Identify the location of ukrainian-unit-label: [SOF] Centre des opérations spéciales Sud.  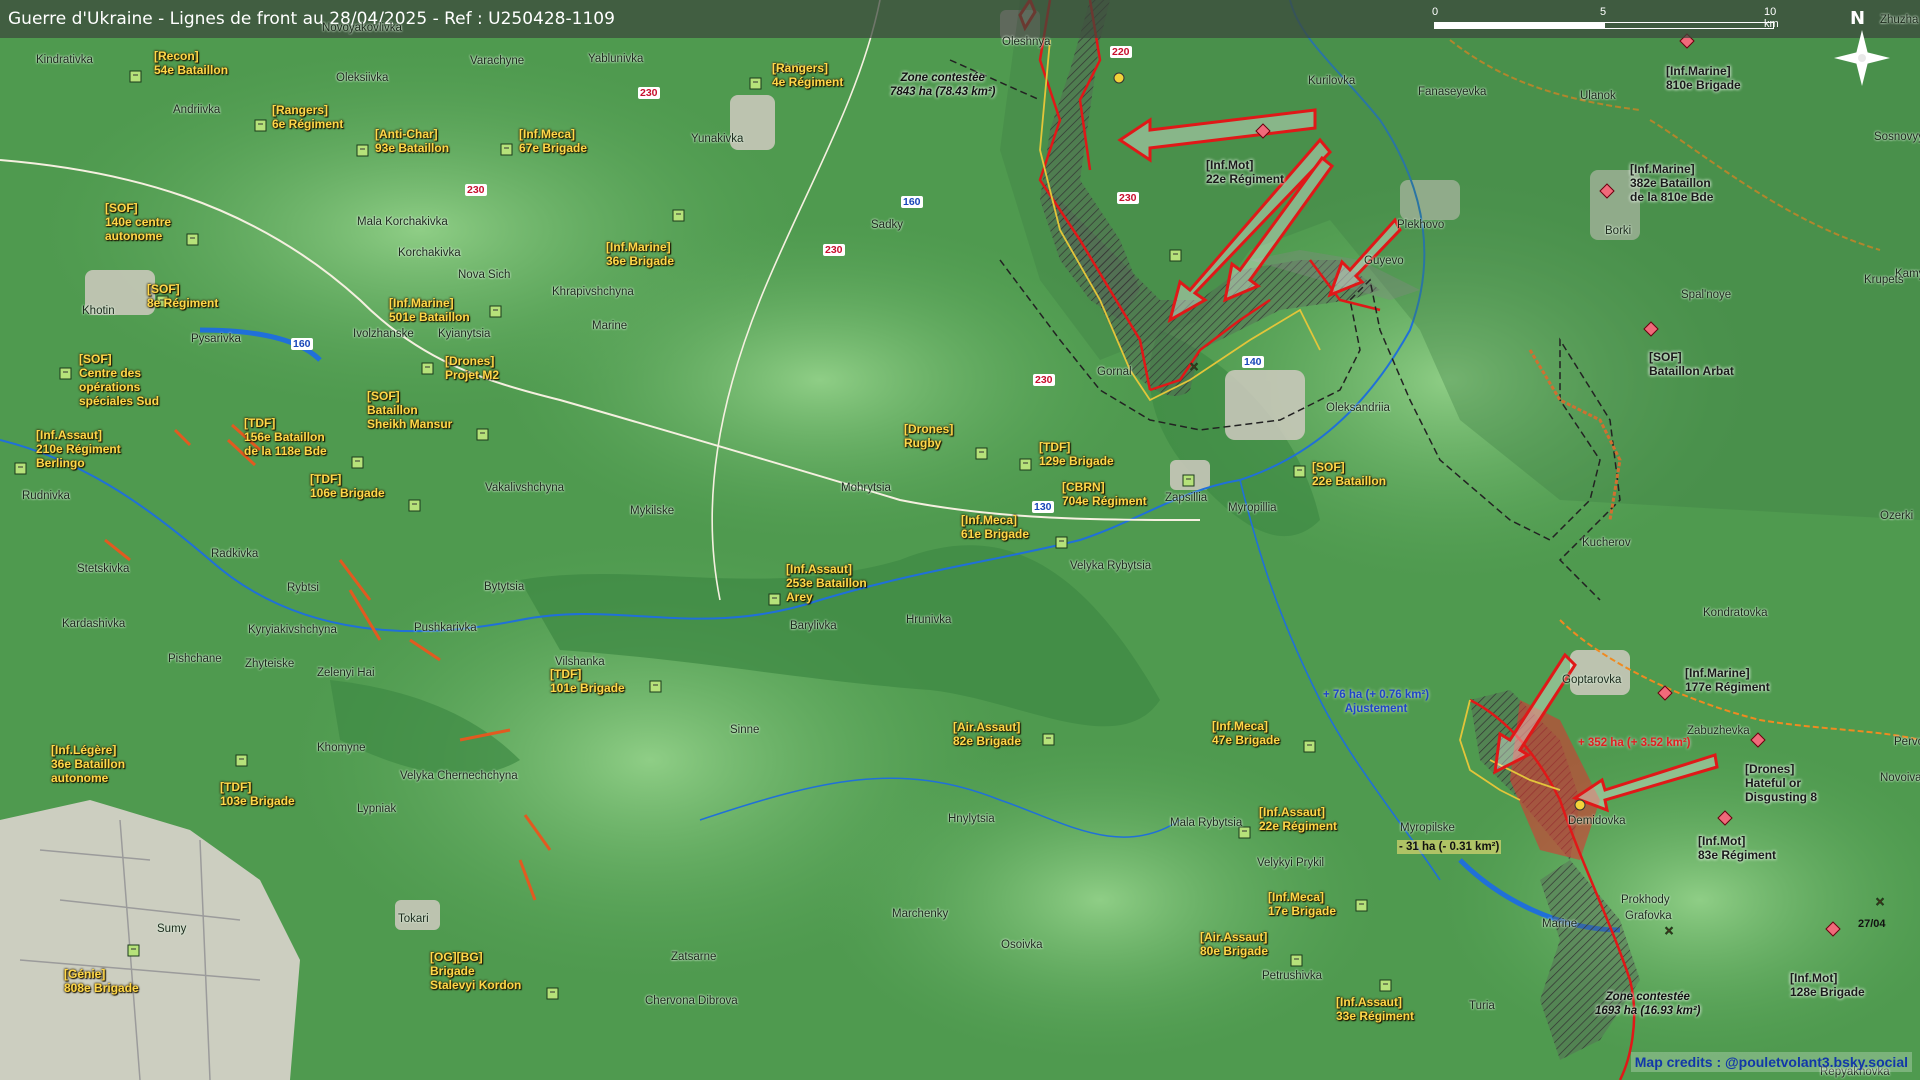
(119, 380).